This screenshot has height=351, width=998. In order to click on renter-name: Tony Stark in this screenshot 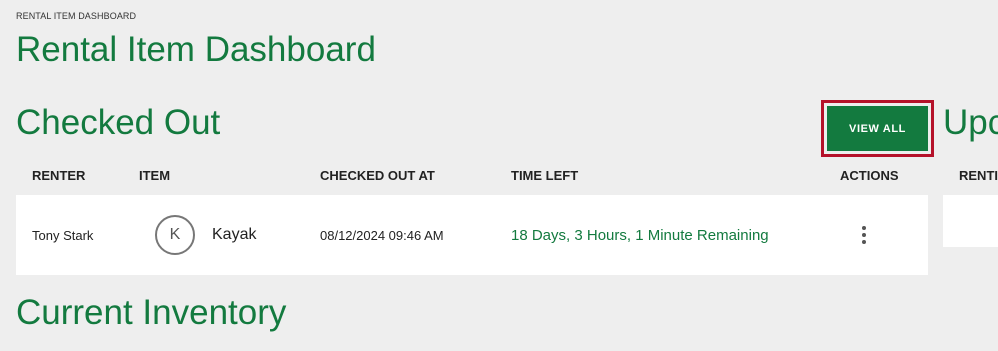, I will do `click(63, 235)`.